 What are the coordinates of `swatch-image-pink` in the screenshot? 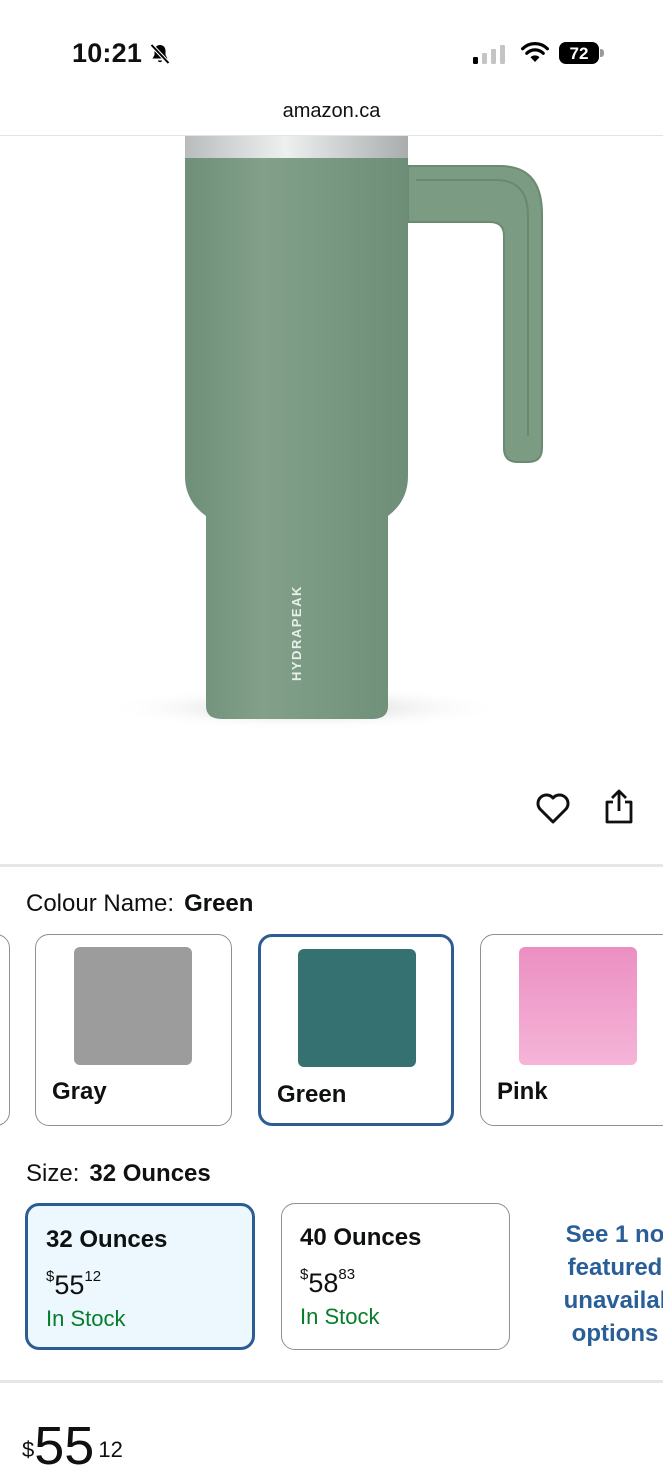 It's located at (578, 1006).